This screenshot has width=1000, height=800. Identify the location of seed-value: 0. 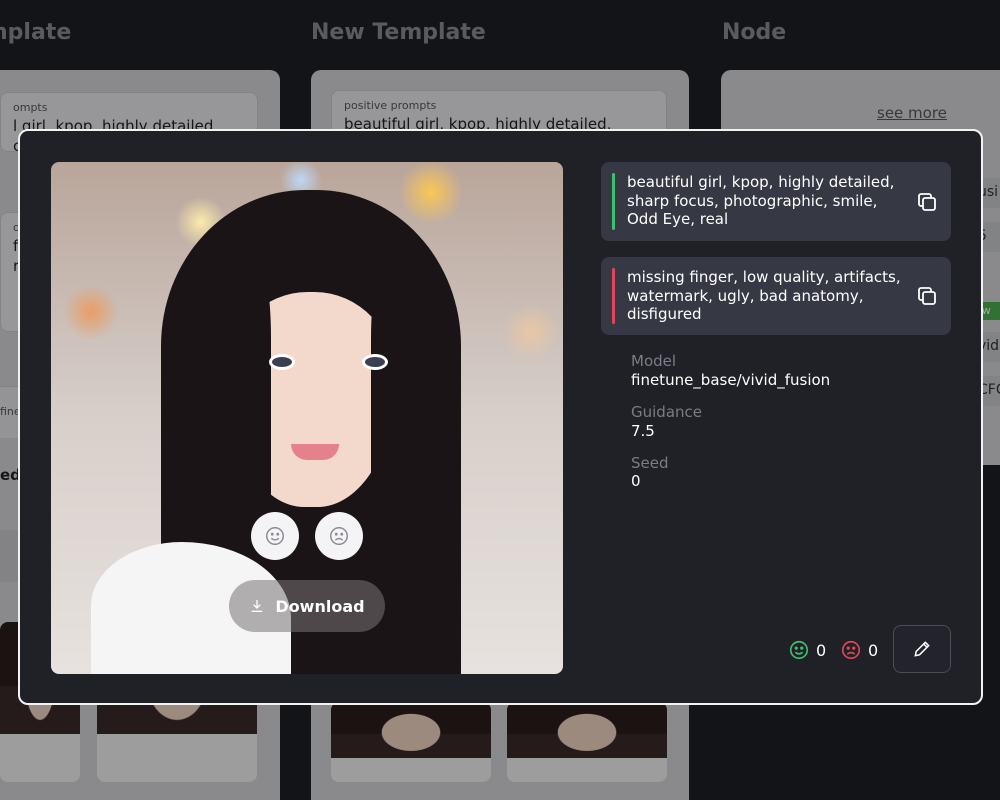
(636, 481).